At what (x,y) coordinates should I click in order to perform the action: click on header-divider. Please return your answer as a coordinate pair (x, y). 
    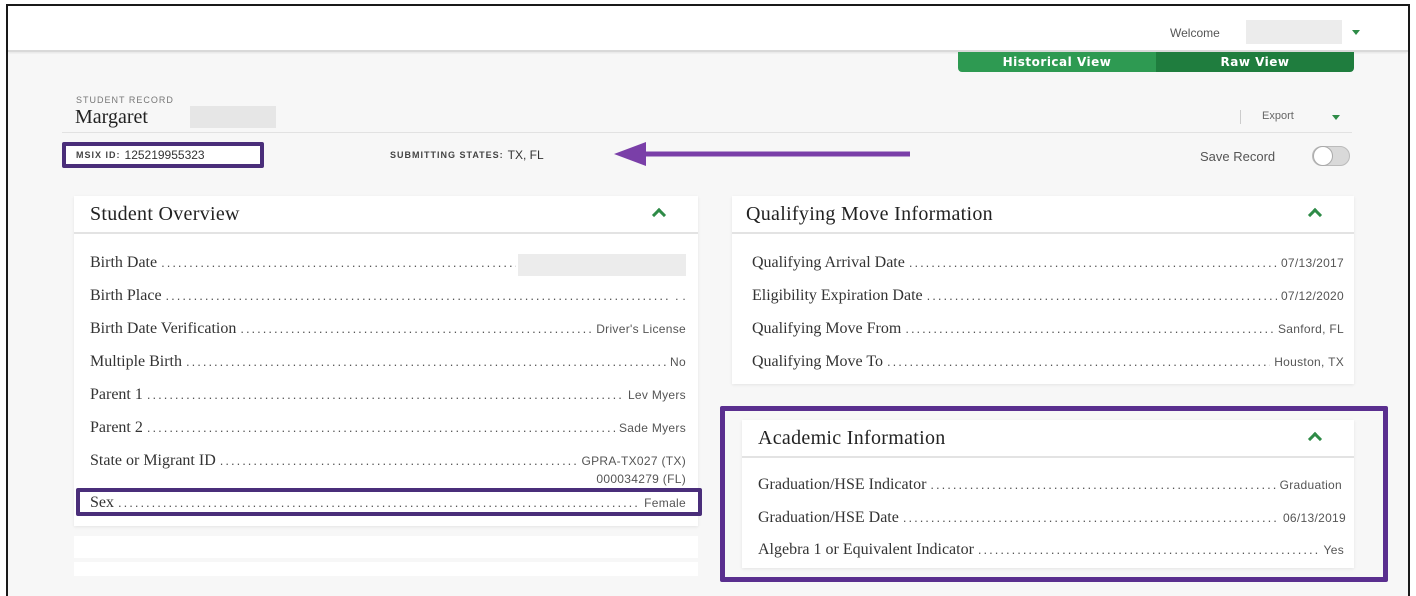
    Looking at the image, I should click on (707, 132).